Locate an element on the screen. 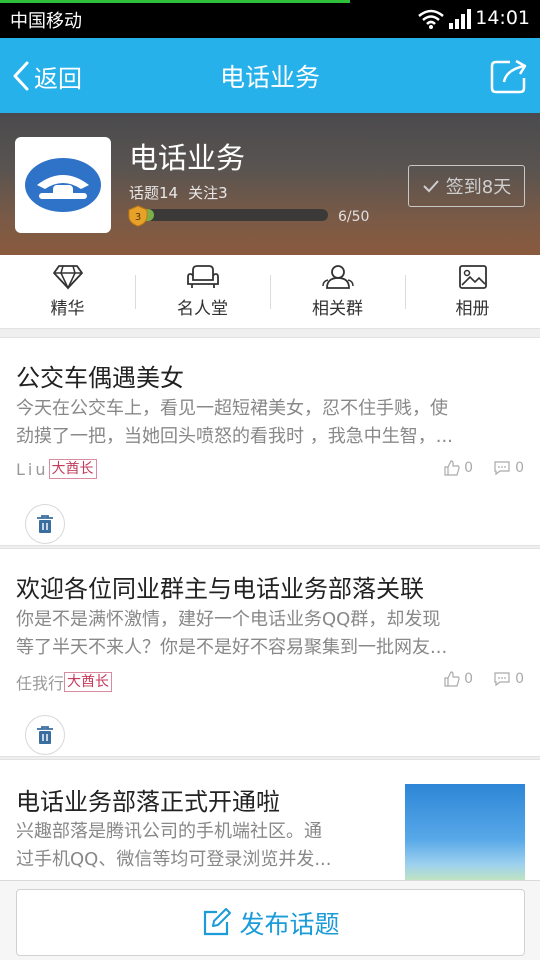  tab-album: 相册 is located at coordinates (472, 291).